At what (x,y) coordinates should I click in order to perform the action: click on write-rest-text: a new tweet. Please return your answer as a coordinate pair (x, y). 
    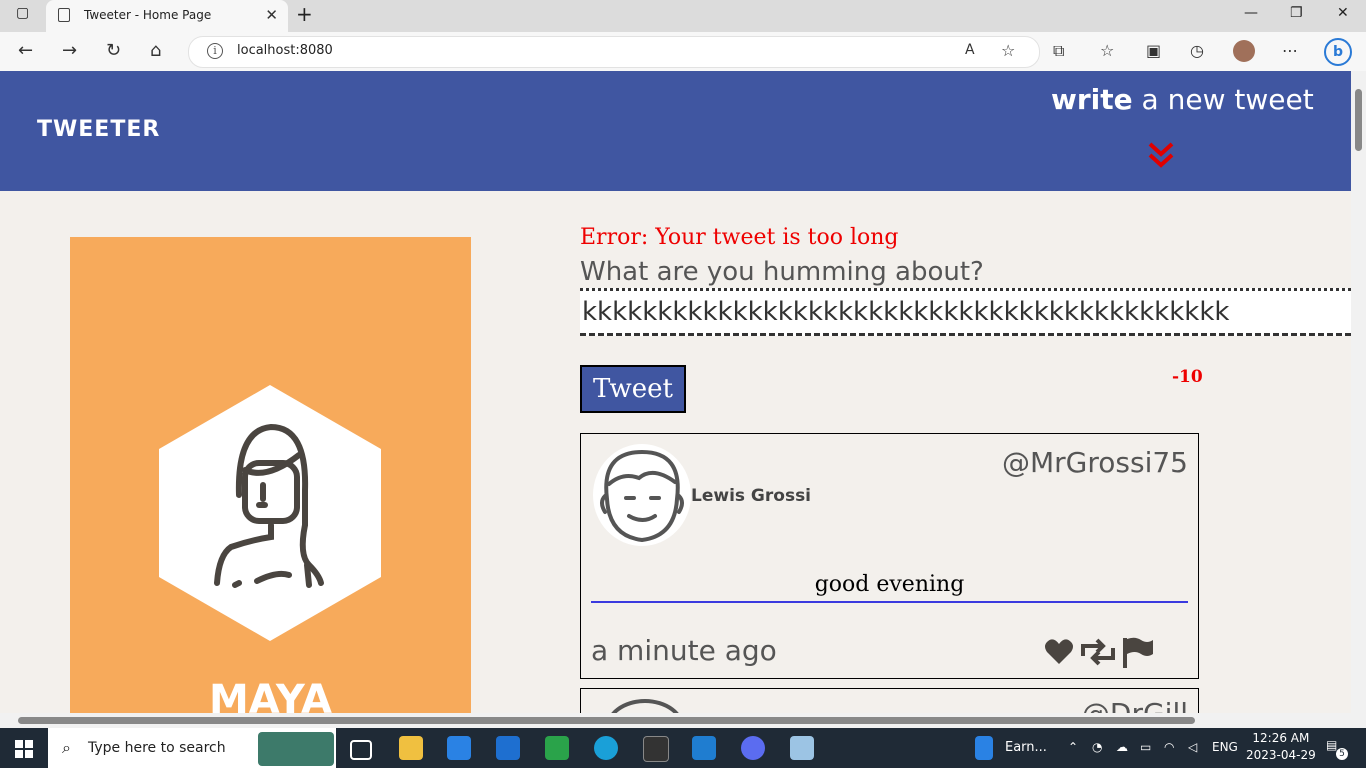
    Looking at the image, I should click on (1223, 99).